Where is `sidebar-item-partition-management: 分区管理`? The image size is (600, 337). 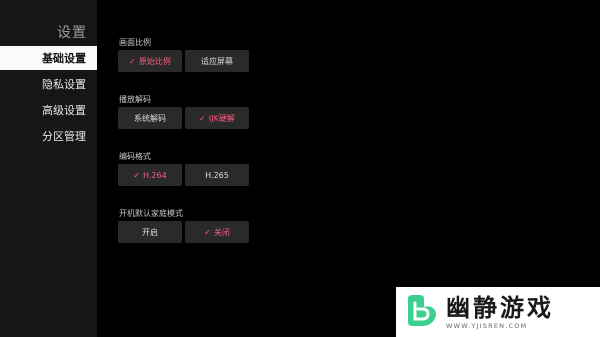 sidebar-item-partition-management: 分区管理 is located at coordinates (48, 136).